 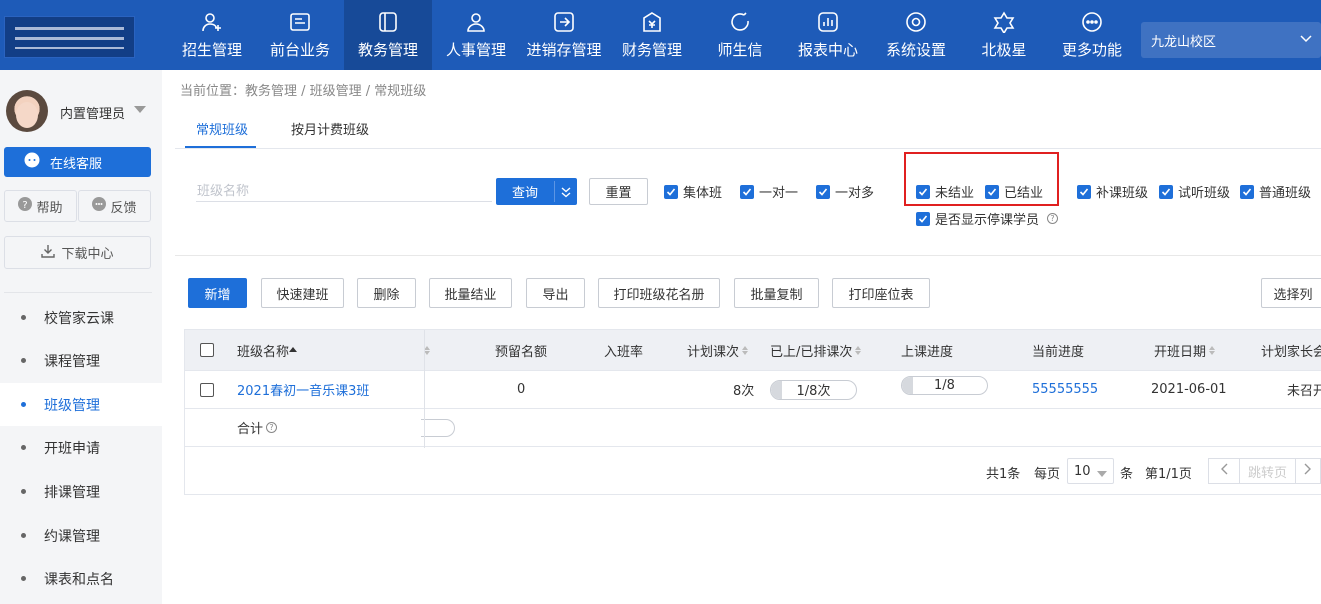 I want to click on row-checkbox, so click(x=207, y=389).